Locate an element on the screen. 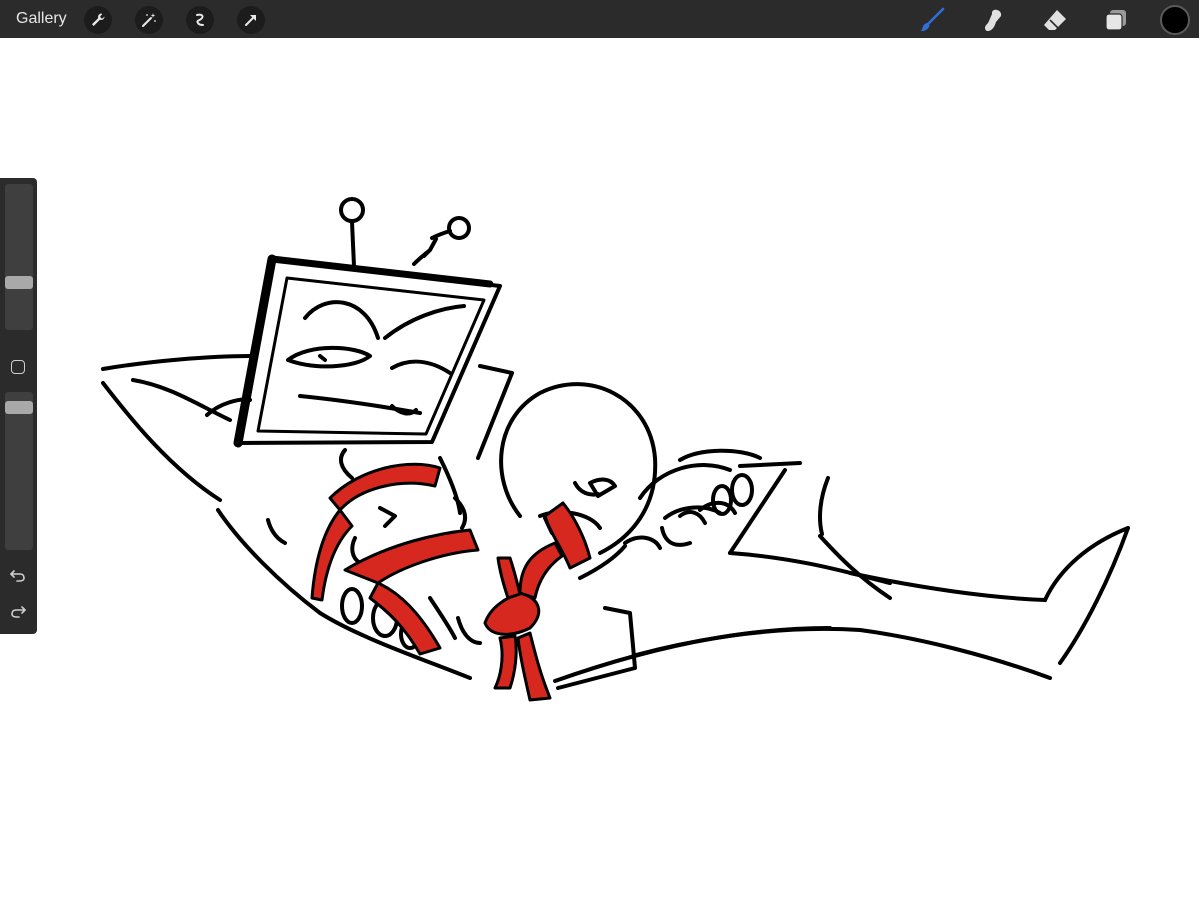  actions-button is located at coordinates (98, 20).